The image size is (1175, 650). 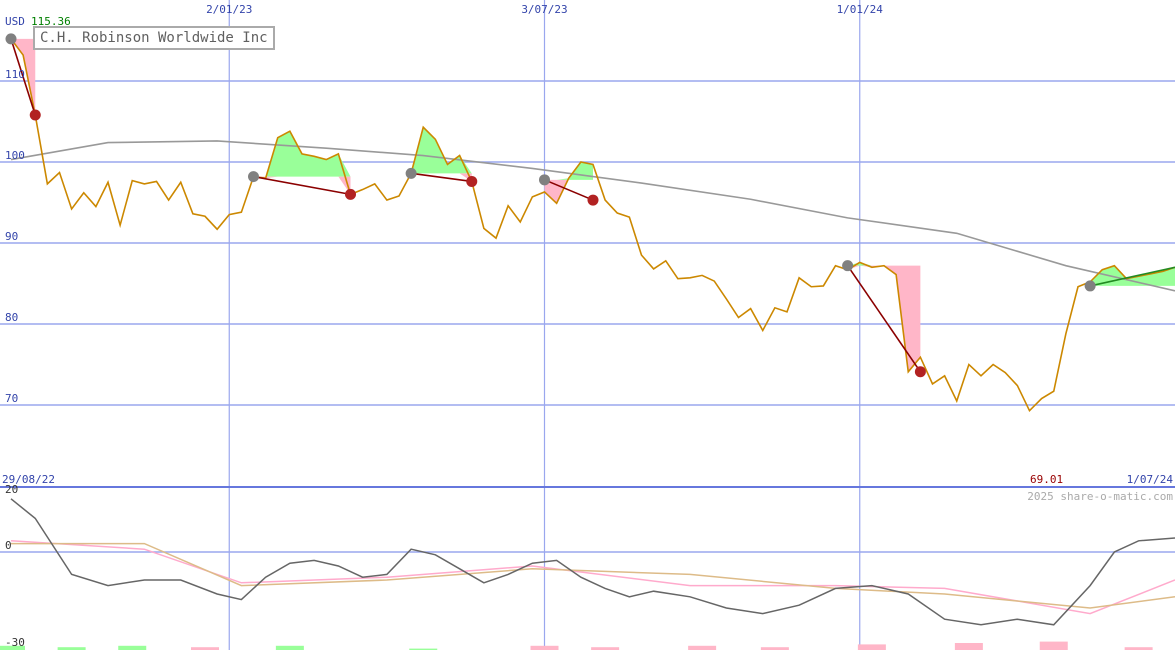 I want to click on oscillator-tick-label: -30, so click(x=15, y=642).